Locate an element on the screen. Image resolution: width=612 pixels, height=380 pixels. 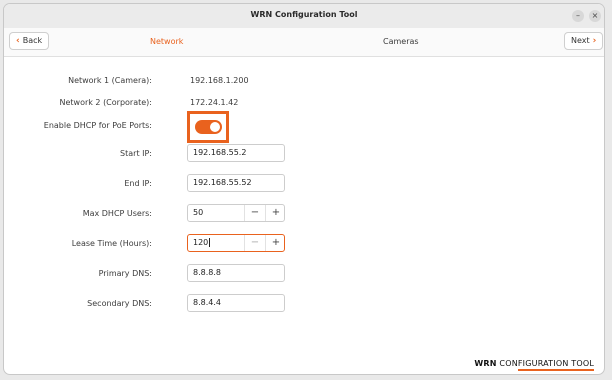
tab-network: Network is located at coordinates (166, 41).